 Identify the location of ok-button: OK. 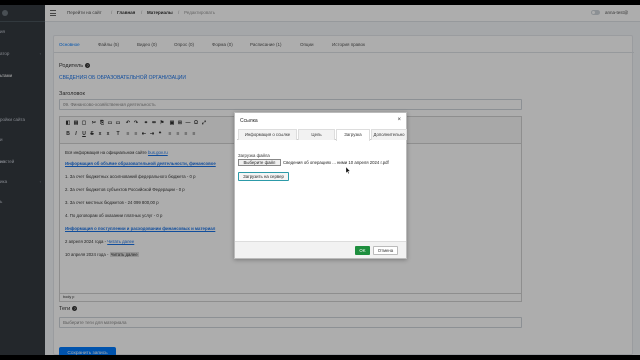
(362, 250).